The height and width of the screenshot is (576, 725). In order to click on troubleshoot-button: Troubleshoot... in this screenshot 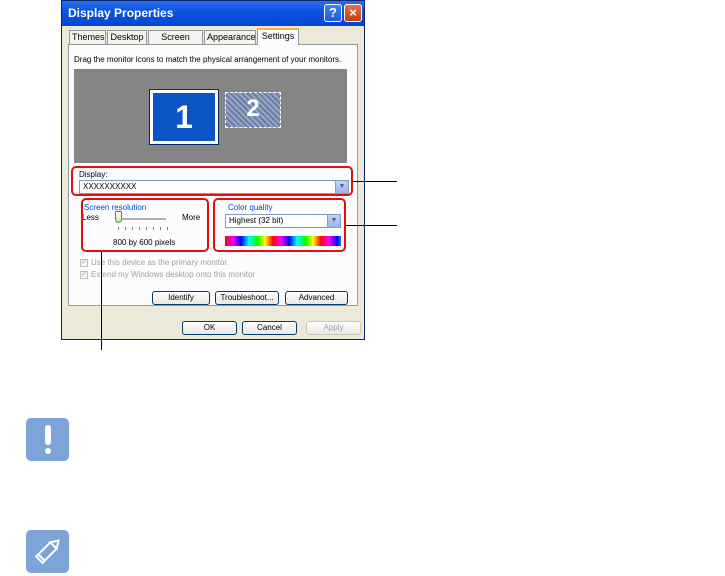, I will do `click(247, 298)`.